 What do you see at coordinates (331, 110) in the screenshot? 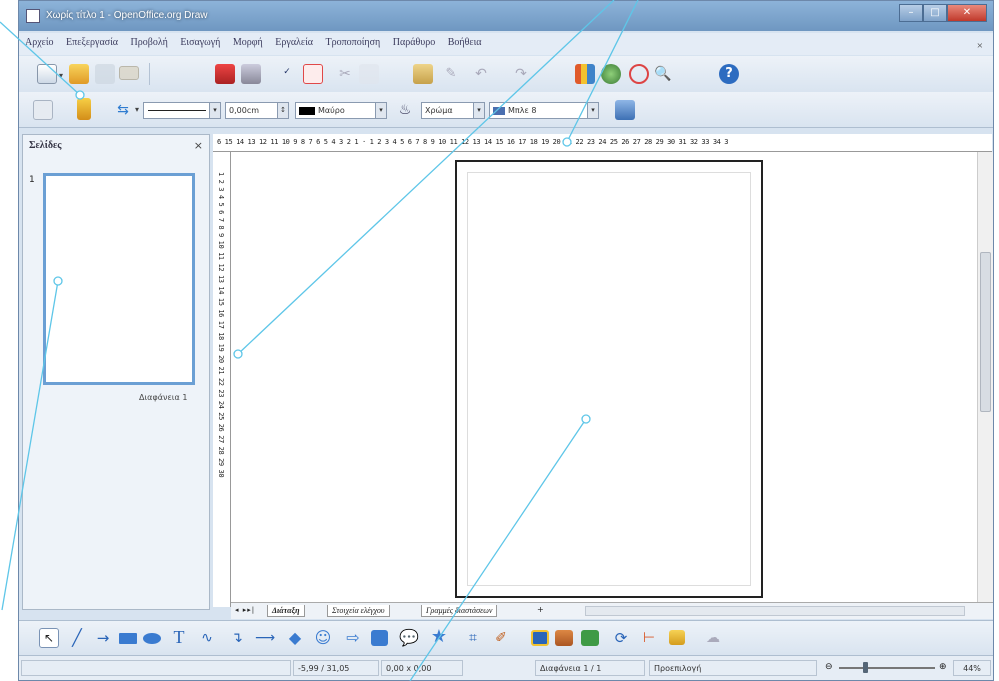
I see `line-color-value: Μαύρο` at bounding box center [331, 110].